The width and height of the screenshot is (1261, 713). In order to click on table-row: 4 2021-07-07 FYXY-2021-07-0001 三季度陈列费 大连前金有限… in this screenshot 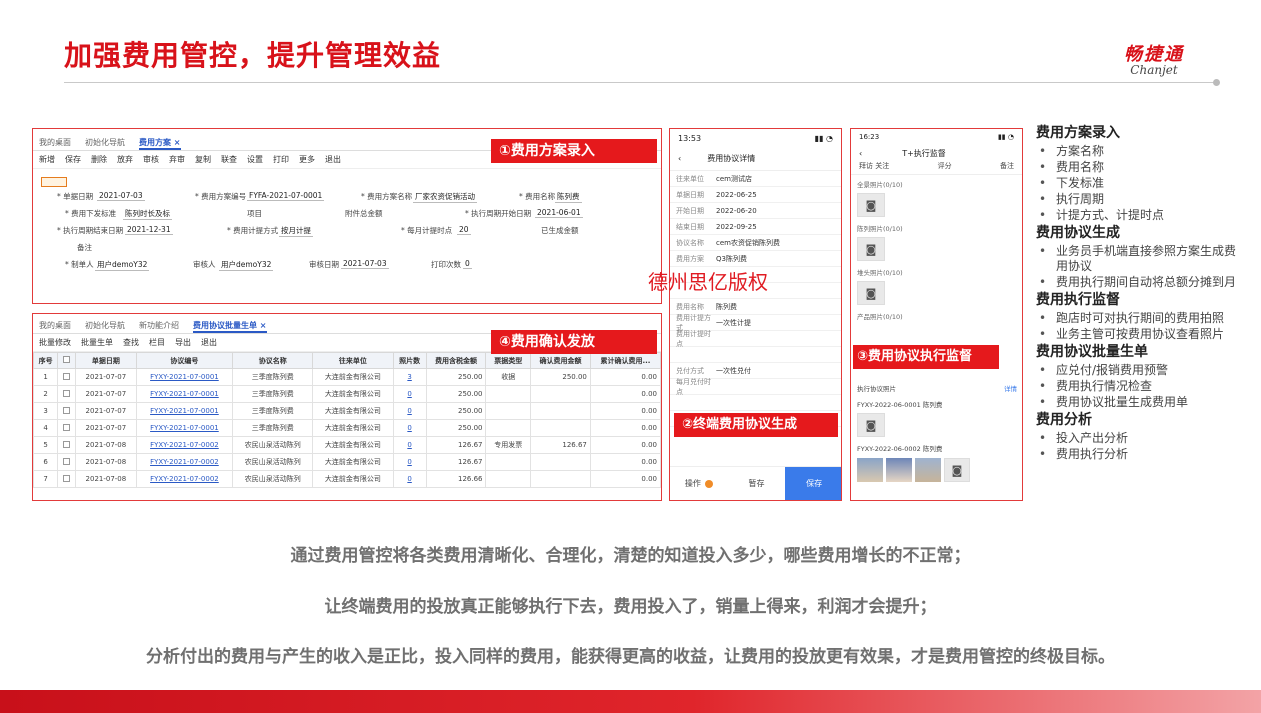, I will do `click(347, 428)`.